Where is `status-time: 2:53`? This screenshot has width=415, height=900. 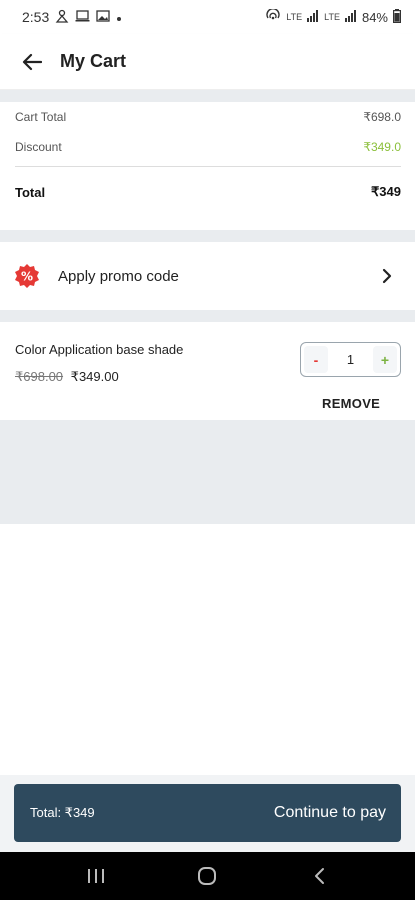 status-time: 2:53 is located at coordinates (36, 17).